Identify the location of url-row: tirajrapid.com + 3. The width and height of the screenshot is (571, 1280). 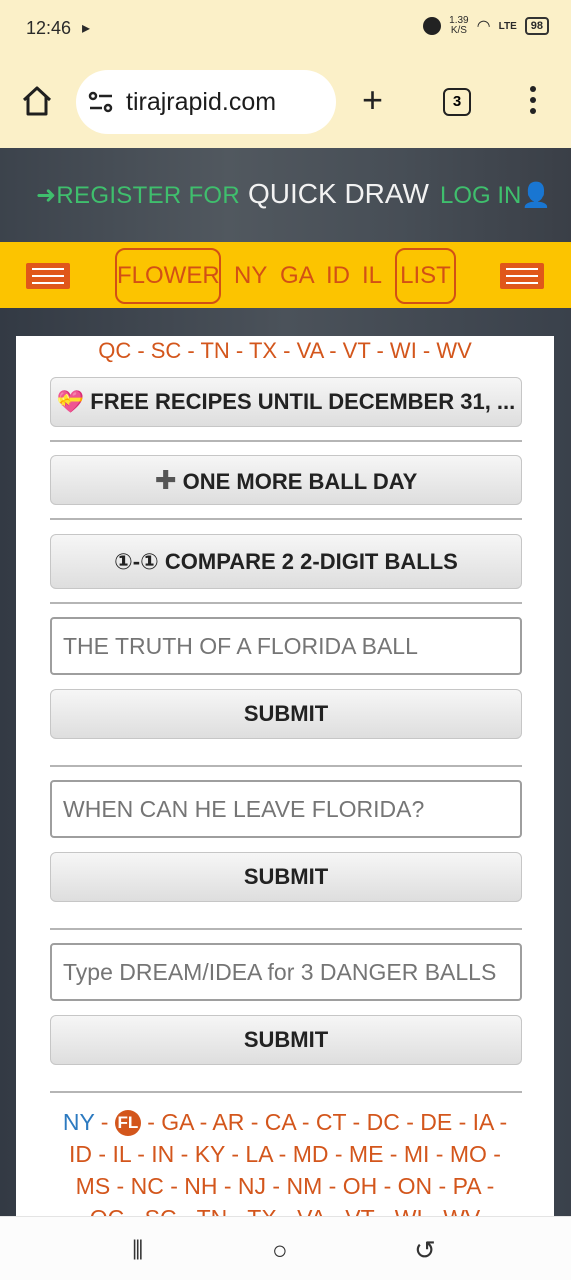
(285, 101).